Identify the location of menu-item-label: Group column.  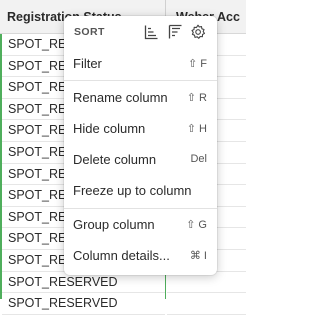
(114, 224).